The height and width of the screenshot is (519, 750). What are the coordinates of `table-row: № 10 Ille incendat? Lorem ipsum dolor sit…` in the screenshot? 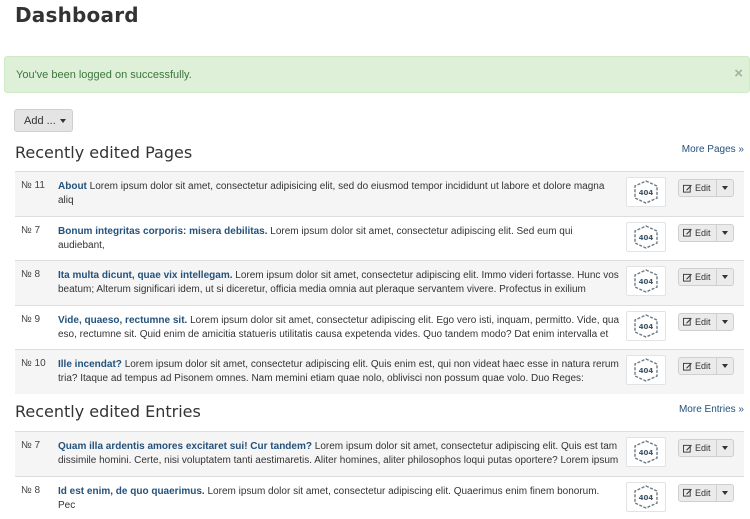 It's located at (379, 371).